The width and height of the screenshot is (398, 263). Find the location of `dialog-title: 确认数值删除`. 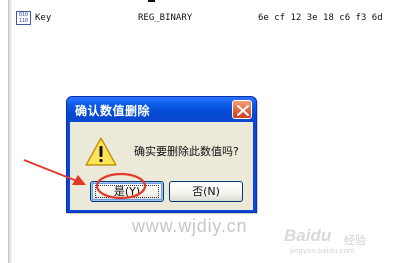

dialog-title: 确认数值删除 is located at coordinates (113, 111).